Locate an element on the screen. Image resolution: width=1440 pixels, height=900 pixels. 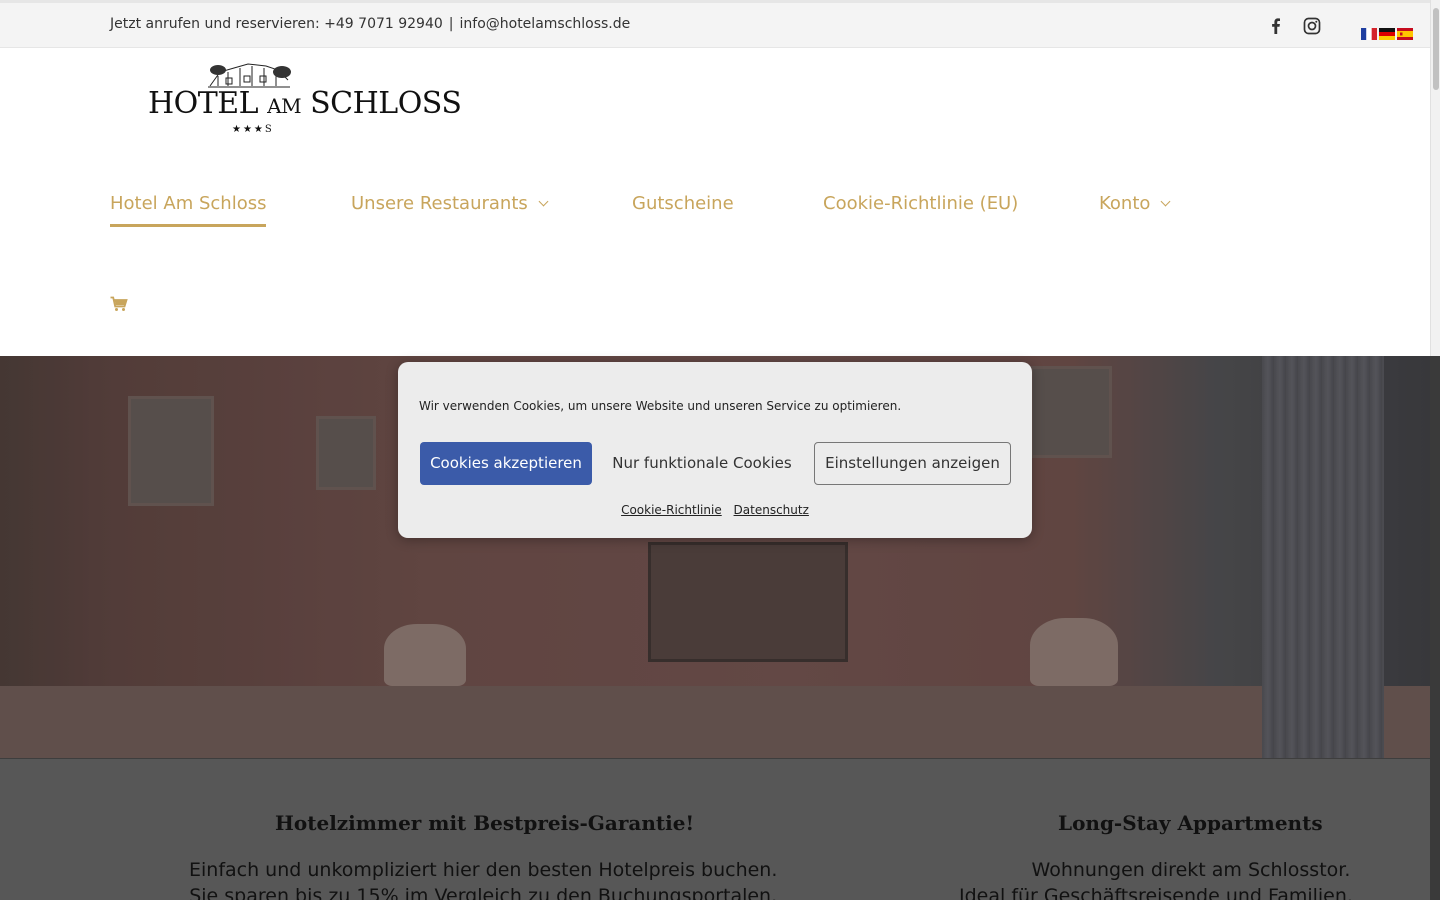
nav-konto: Konto is located at coordinates (1135, 203).